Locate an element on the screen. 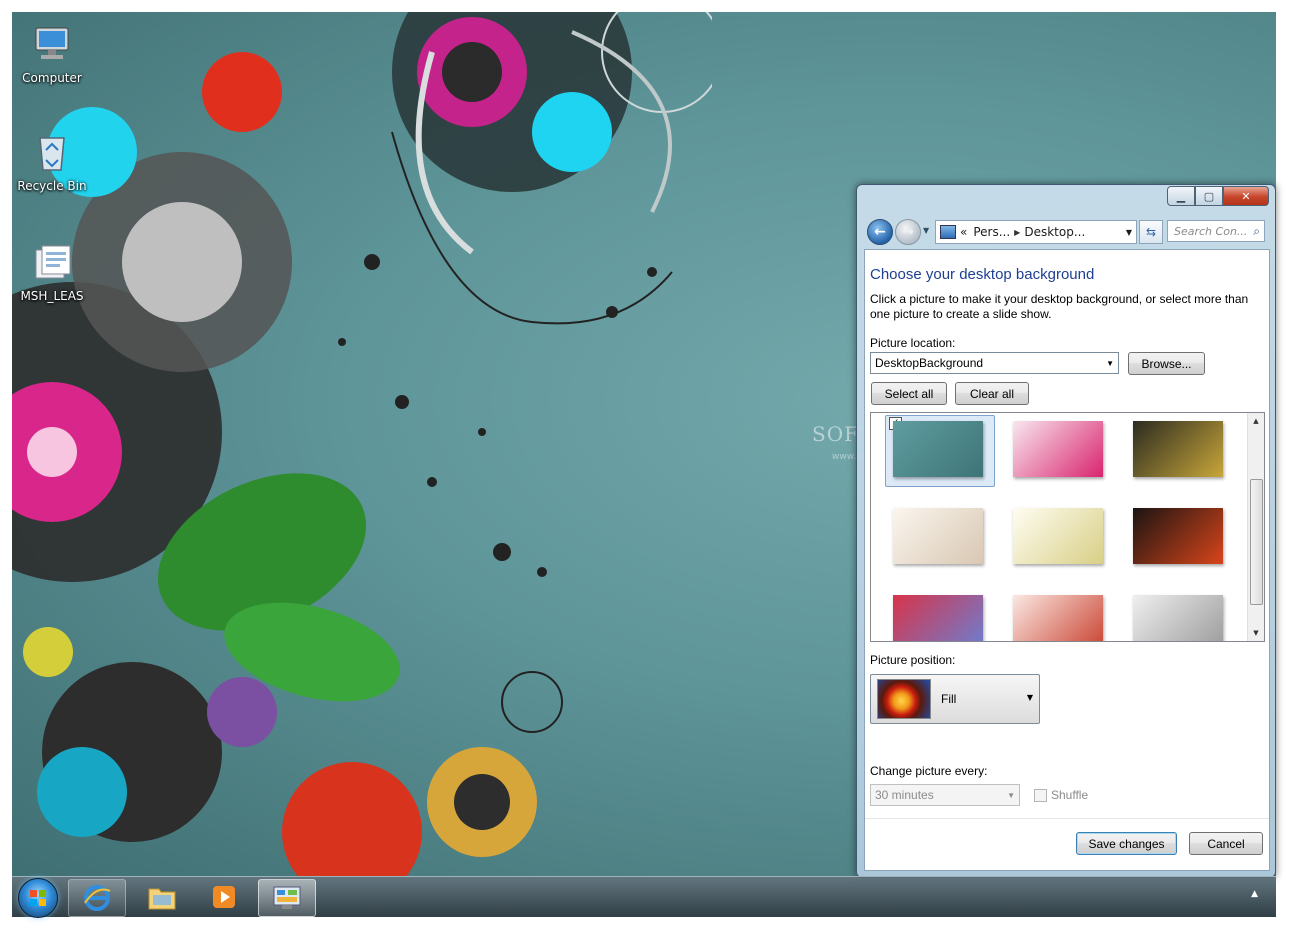 This screenshot has width=1296, height=936. desktop-icon-recycle-bin: Recycle Bin is located at coordinates (52, 161).